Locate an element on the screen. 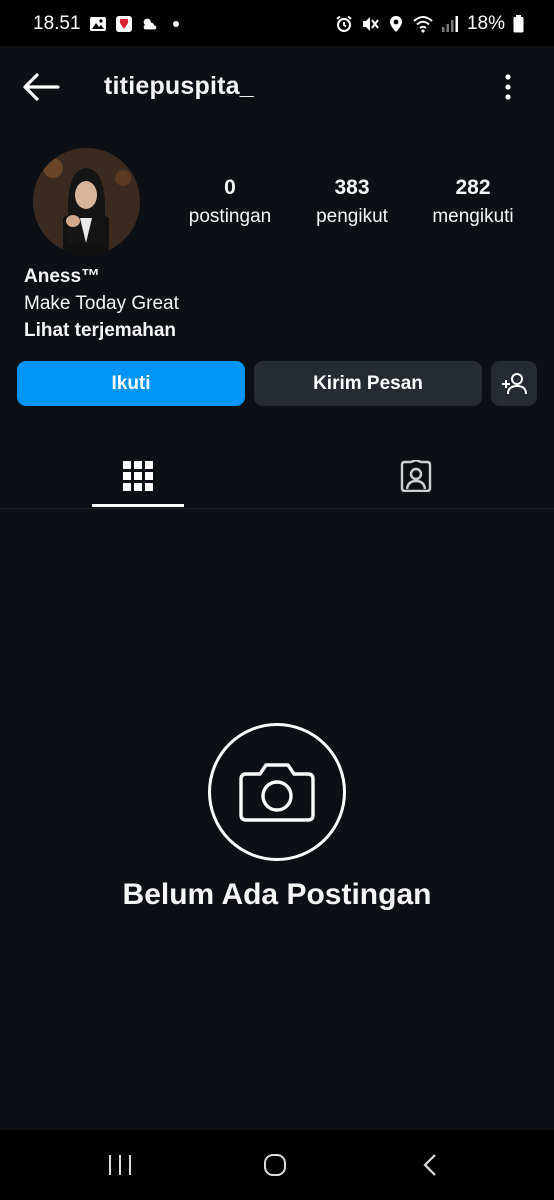 The width and height of the screenshot is (554, 1200). see-translation-link: Lihat terjemahan is located at coordinates (100, 331).